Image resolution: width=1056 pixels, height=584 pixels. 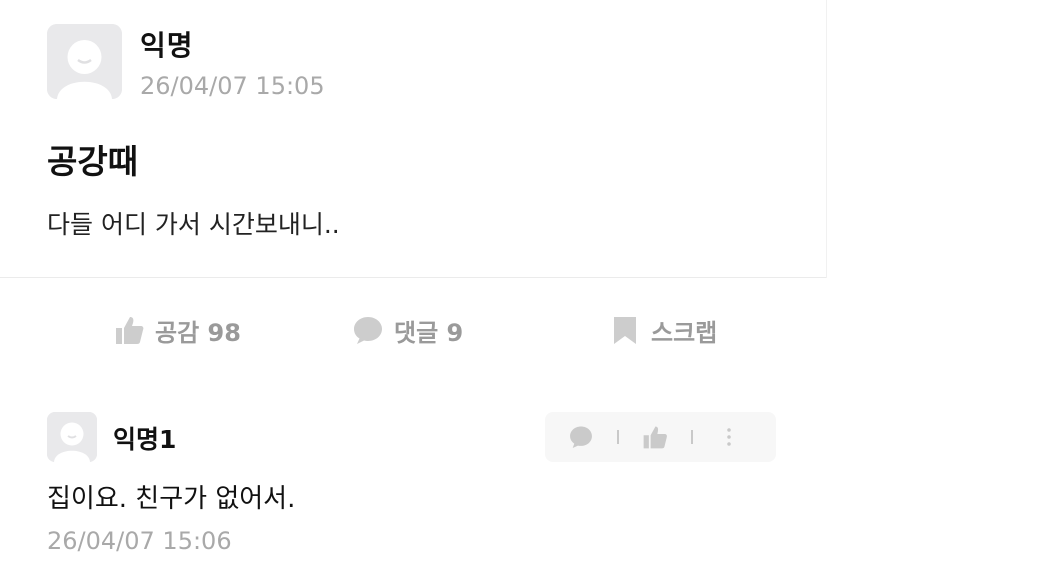 I want to click on more-vertical-icon, so click(x=729, y=437).